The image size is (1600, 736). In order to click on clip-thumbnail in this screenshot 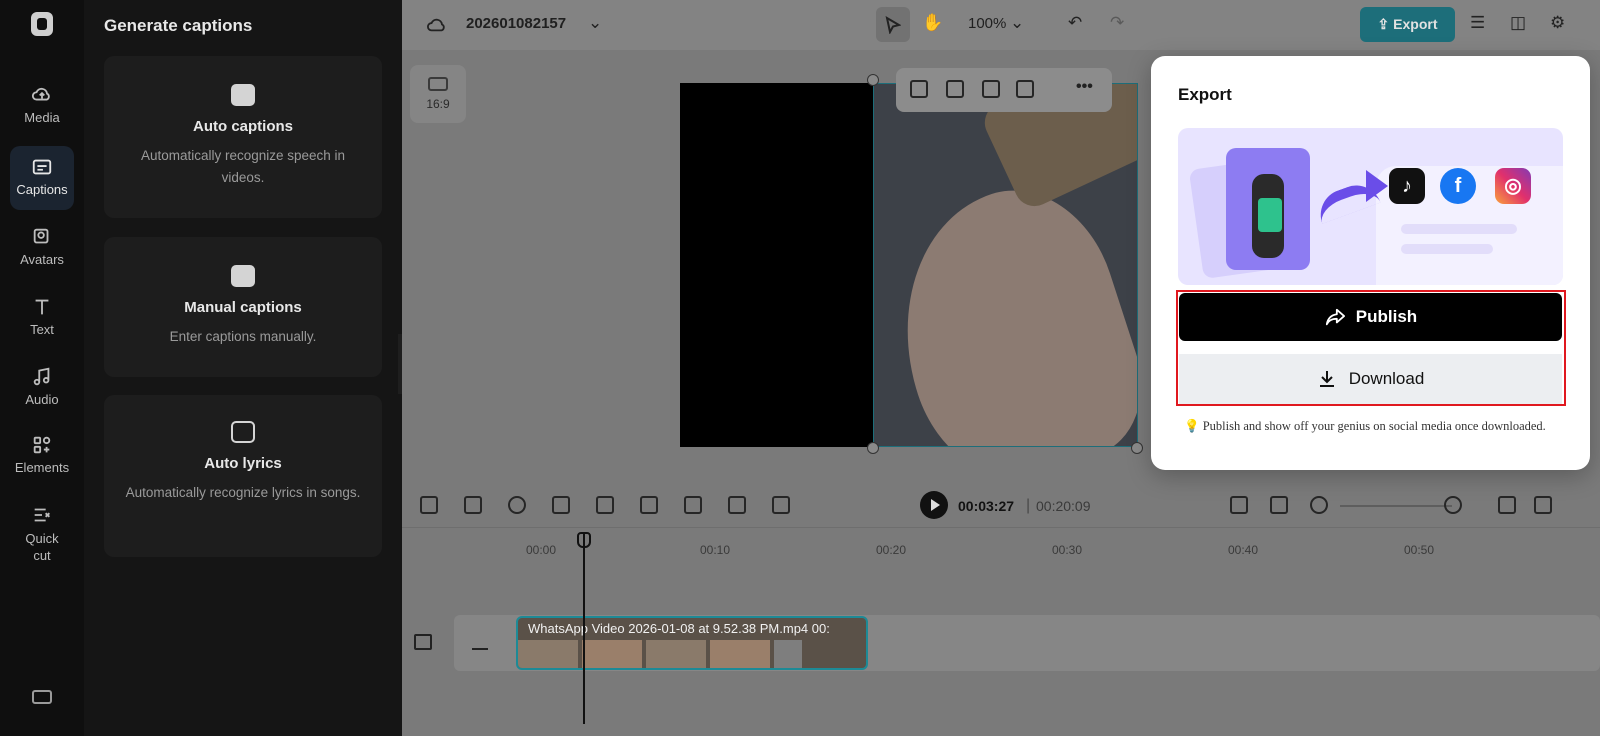, I will do `click(548, 654)`.